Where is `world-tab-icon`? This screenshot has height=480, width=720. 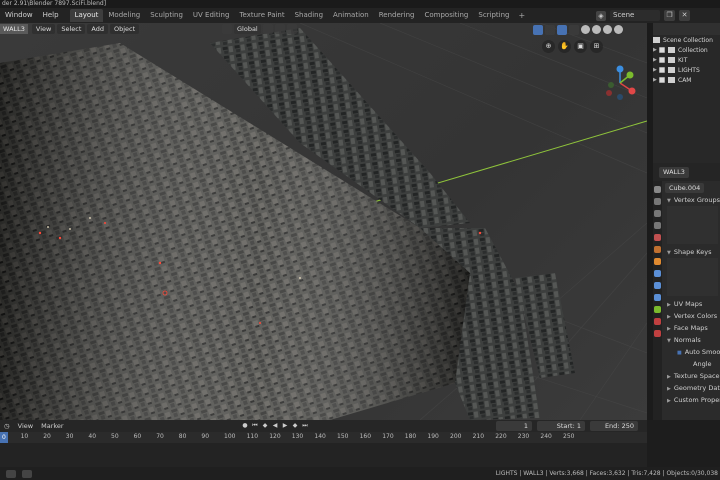 world-tab-icon is located at coordinates (657, 249).